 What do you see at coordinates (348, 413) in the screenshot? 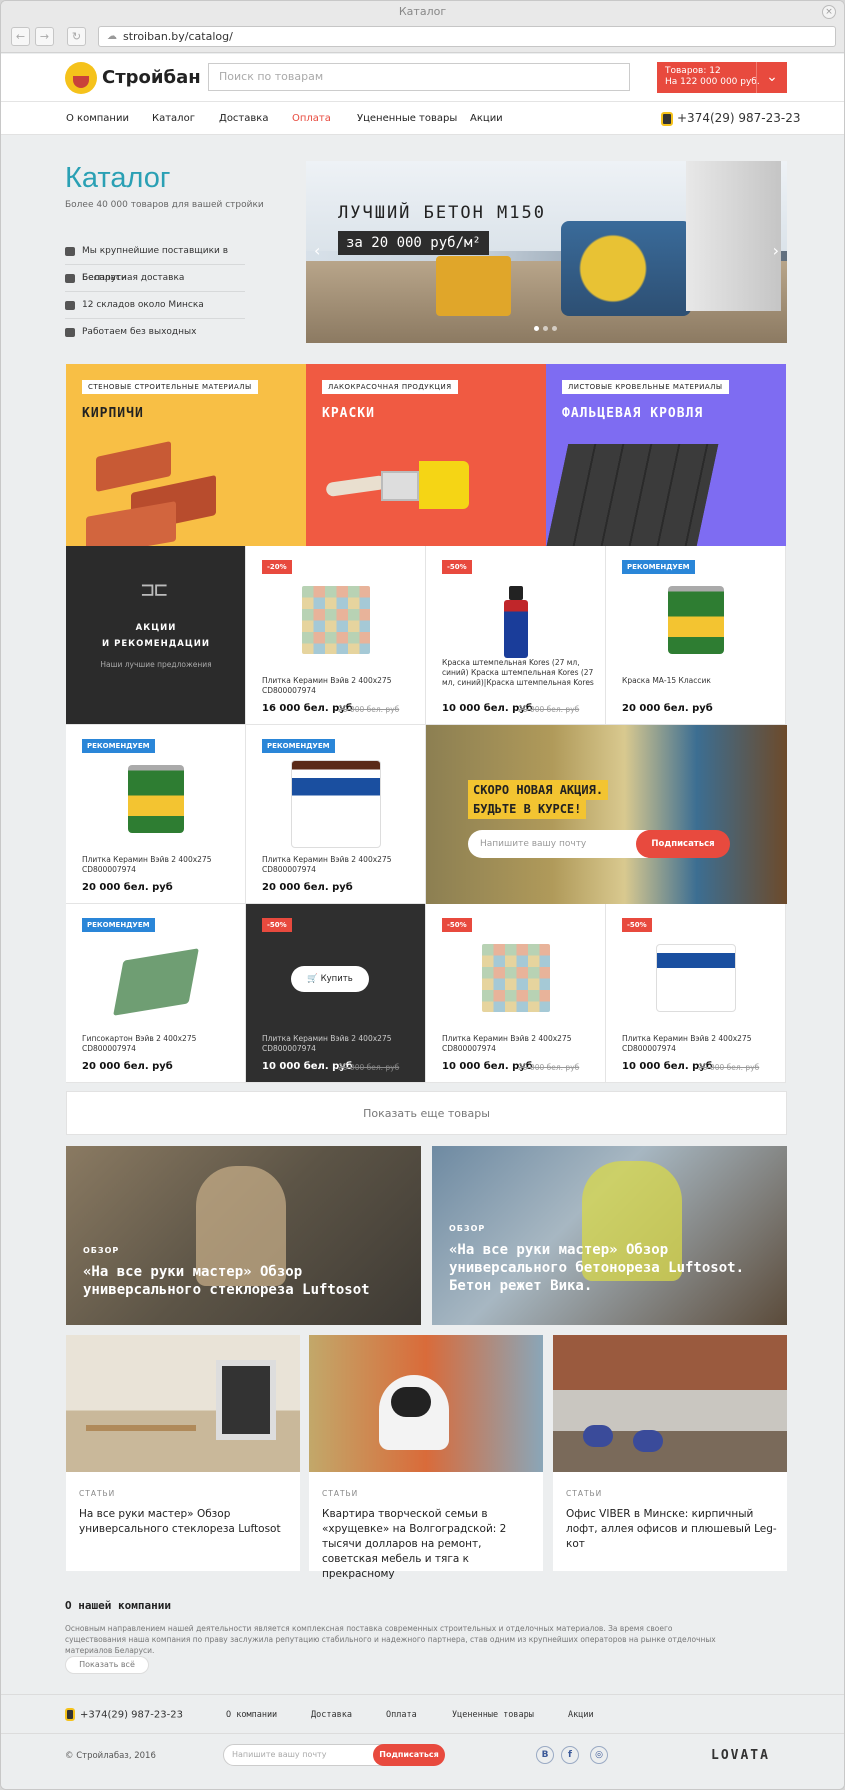
I see `category-title: КРАСКИ` at bounding box center [348, 413].